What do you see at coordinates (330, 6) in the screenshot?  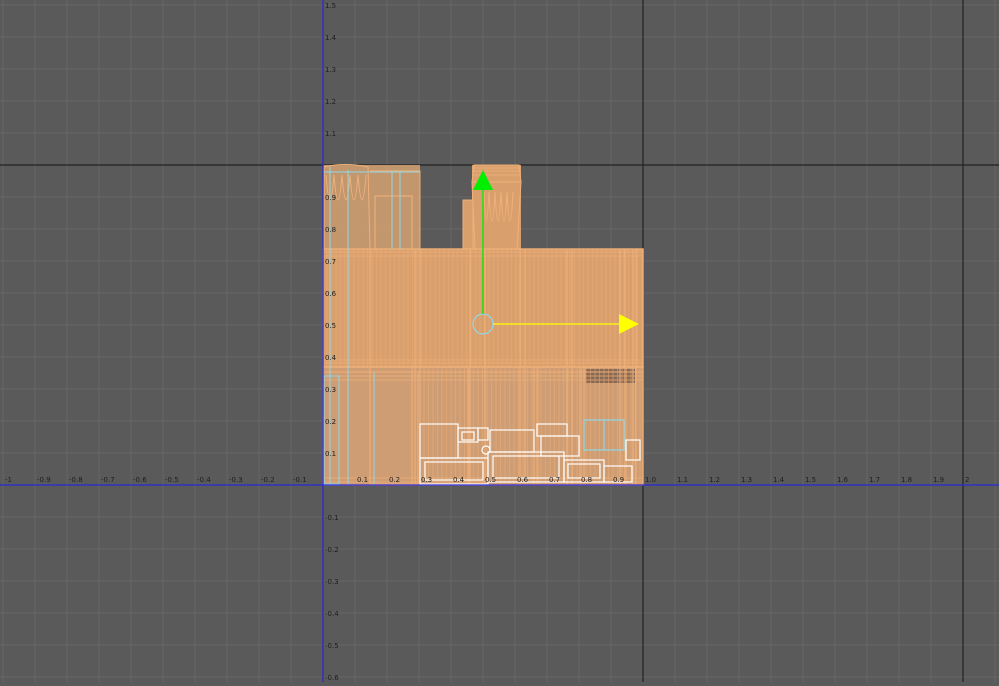 I see `y-axis-label: 1.5` at bounding box center [330, 6].